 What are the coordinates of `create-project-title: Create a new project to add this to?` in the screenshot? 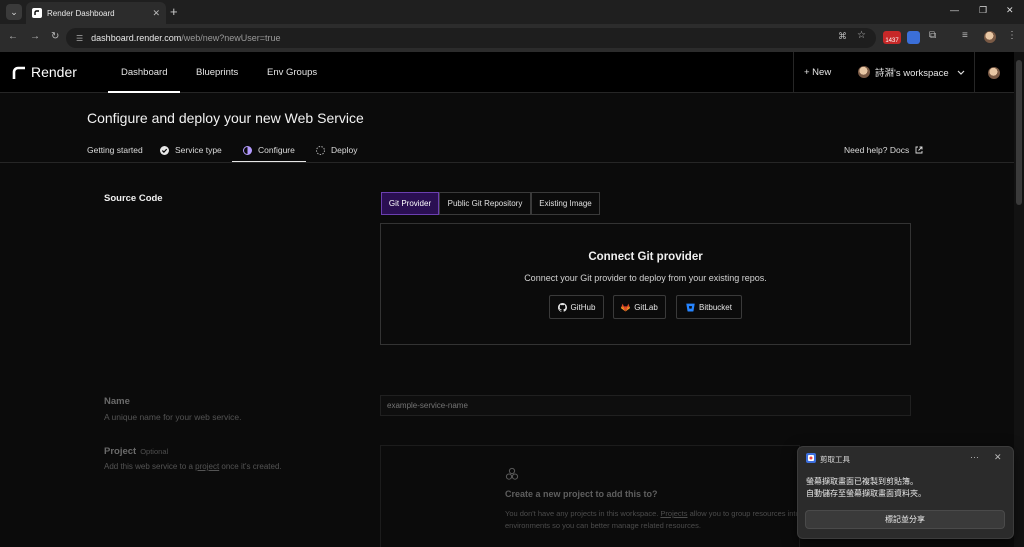 It's located at (581, 494).